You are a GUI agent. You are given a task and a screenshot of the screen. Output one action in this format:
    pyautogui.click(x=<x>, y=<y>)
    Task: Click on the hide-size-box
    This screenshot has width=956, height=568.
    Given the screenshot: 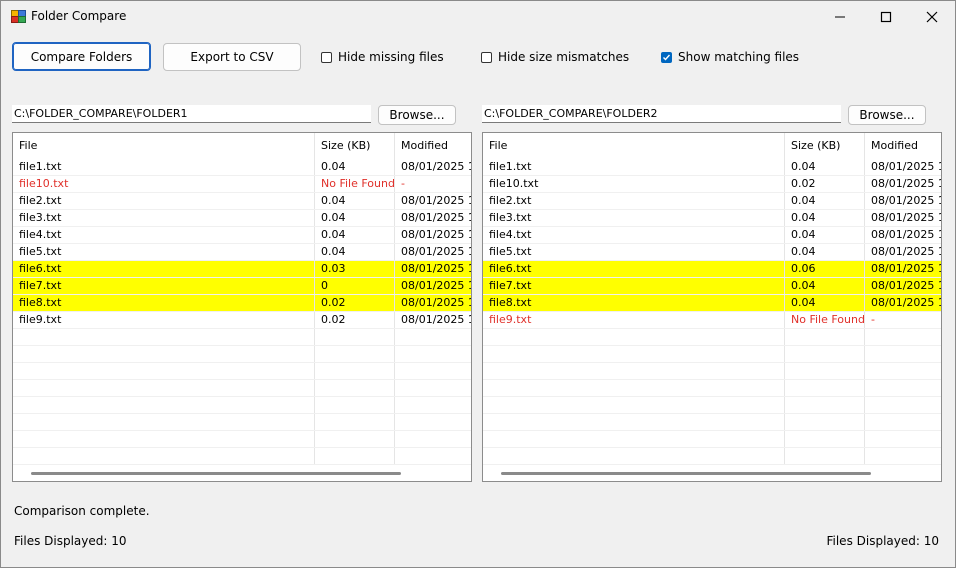 What is the action you would take?
    pyautogui.click(x=486, y=57)
    